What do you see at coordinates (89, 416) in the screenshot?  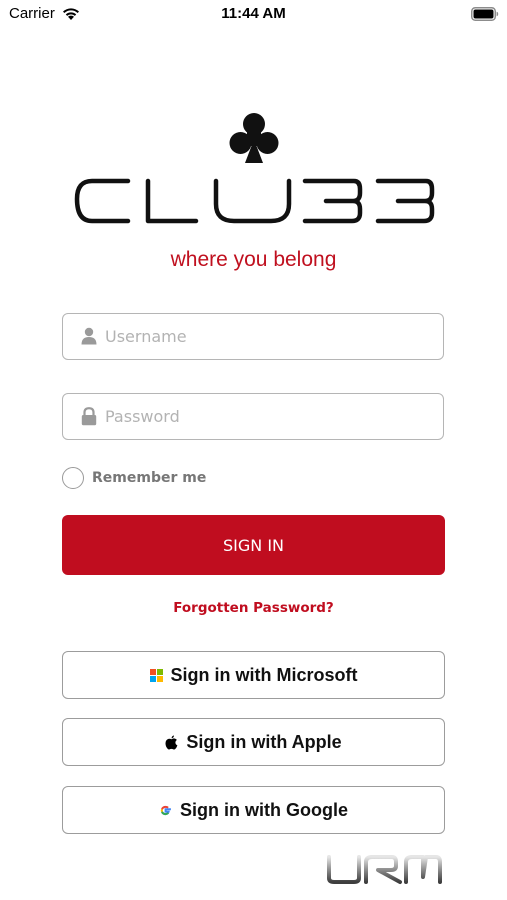 I see `lock-icon` at bounding box center [89, 416].